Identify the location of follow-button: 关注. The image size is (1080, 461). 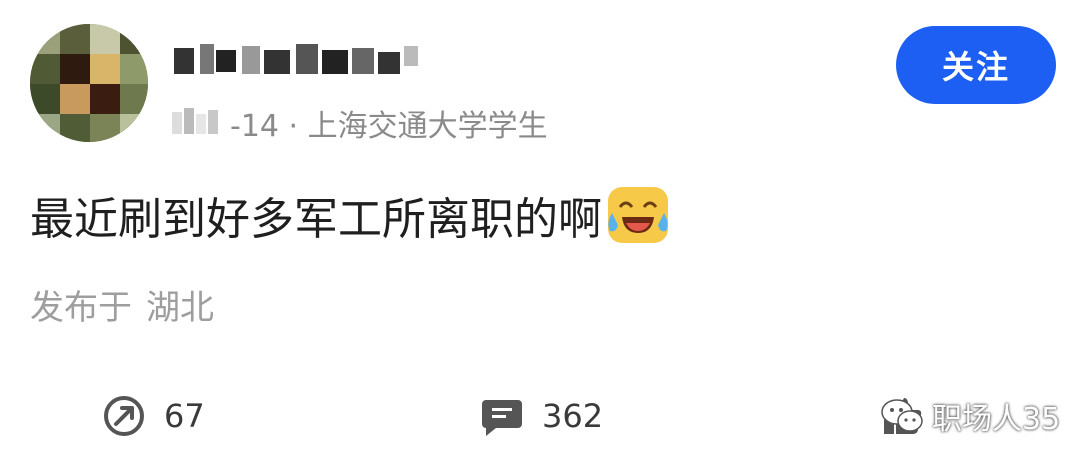
(976, 65).